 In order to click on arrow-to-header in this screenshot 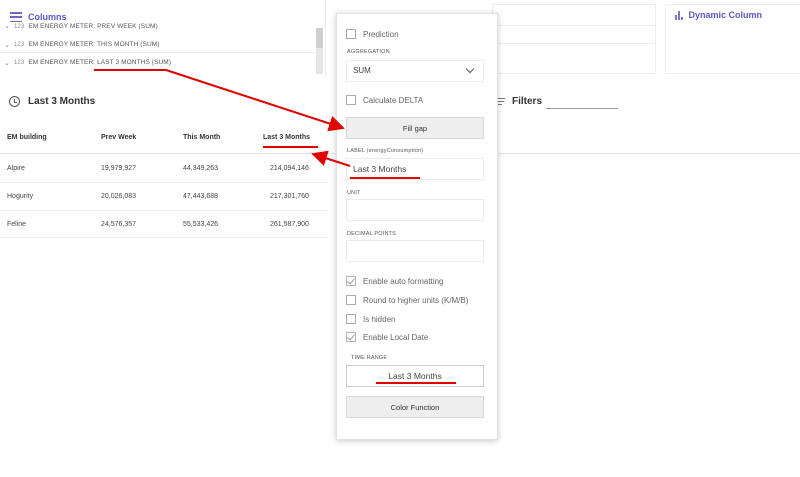, I will do `click(331, 158)`.